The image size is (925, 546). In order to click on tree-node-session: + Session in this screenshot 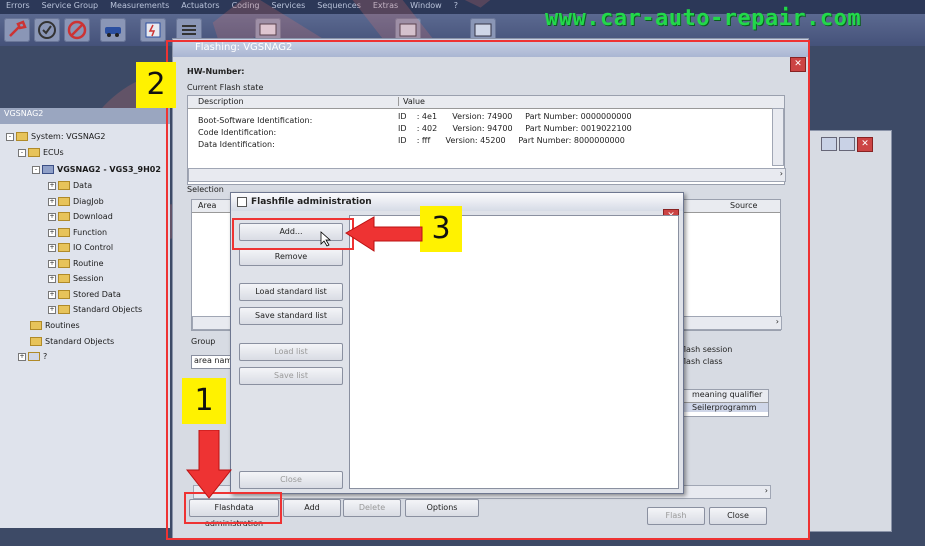, I will do `click(76, 278)`.